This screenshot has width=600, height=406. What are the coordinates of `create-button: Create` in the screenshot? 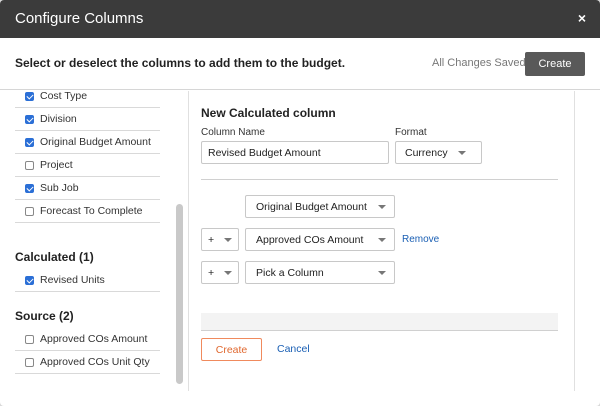 It's located at (555, 64).